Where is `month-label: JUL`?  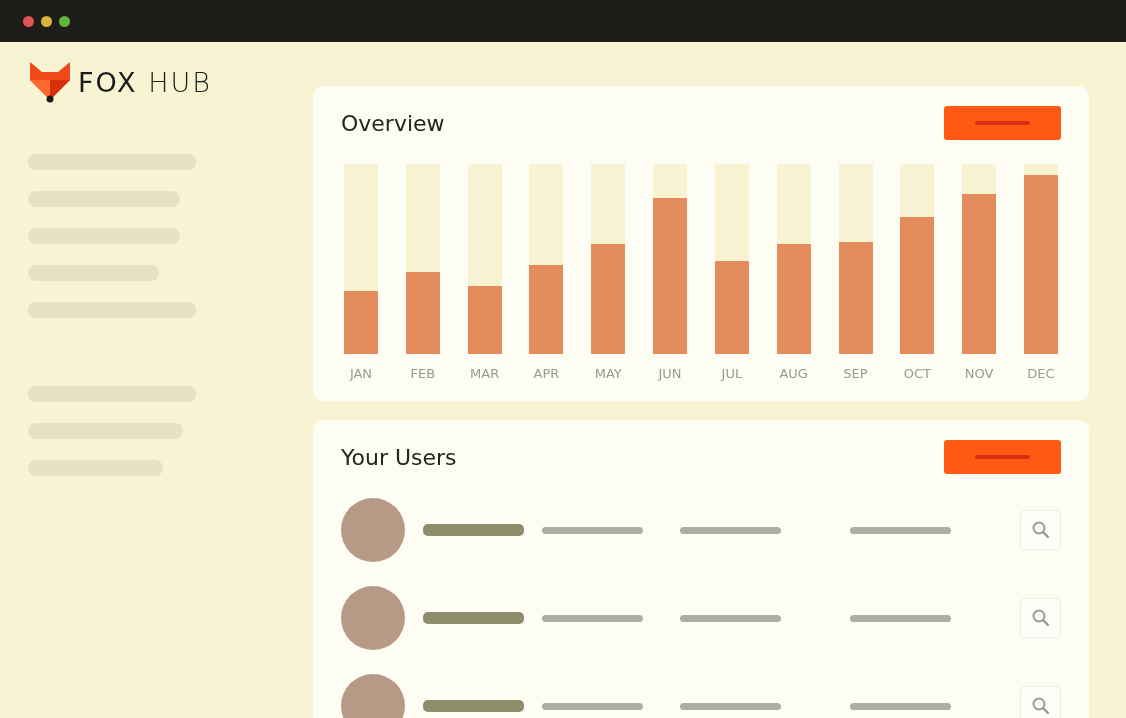 month-label: JUL is located at coordinates (732, 373).